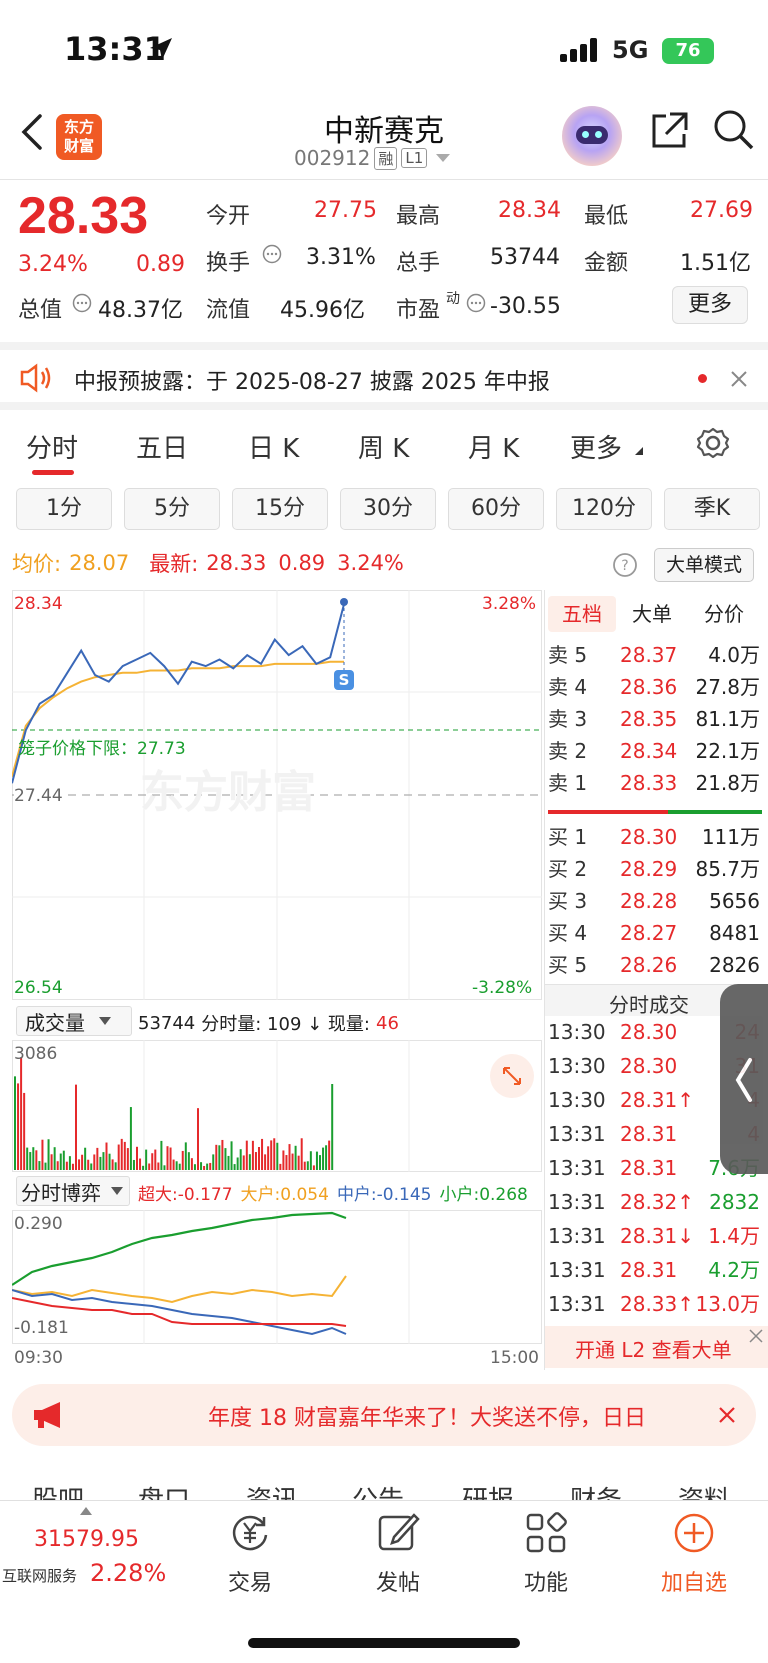 Image resolution: width=768 pixels, height=1663 pixels. What do you see at coordinates (512, 1076) in the screenshot?
I see `expand-icon` at bounding box center [512, 1076].